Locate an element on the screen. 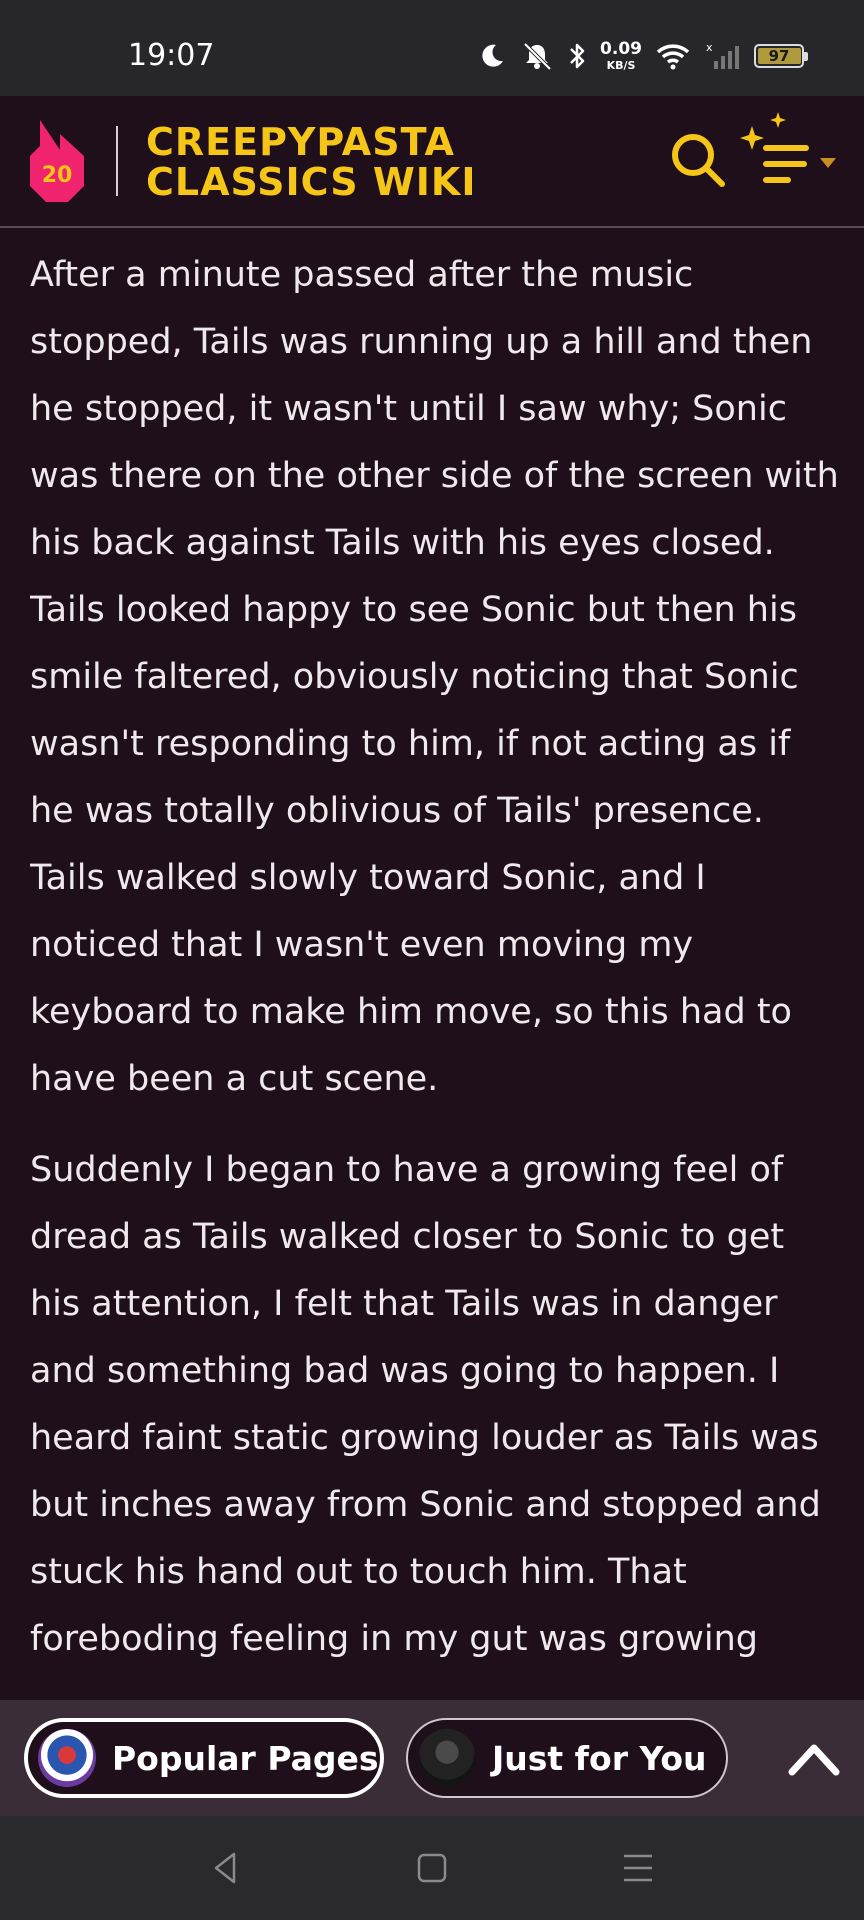 The height and width of the screenshot is (1920, 864). back-icon is located at coordinates (226, 1868).